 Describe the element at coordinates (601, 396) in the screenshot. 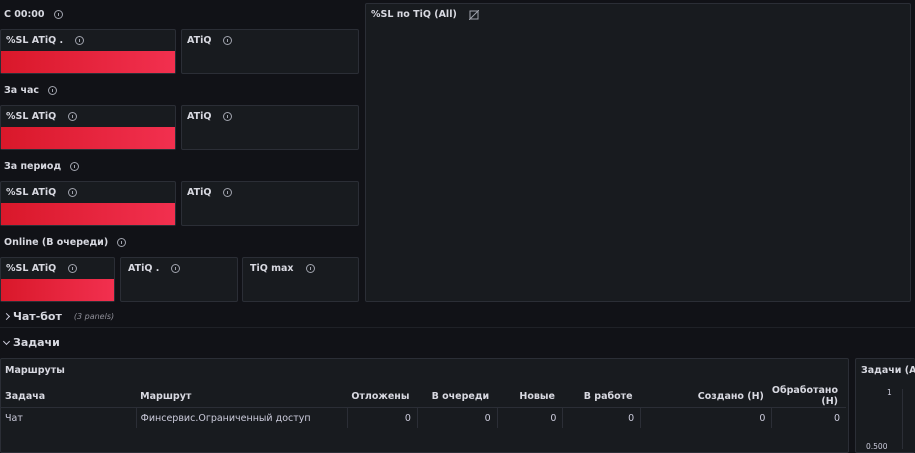

I see `col-in-work: В работе` at that location.